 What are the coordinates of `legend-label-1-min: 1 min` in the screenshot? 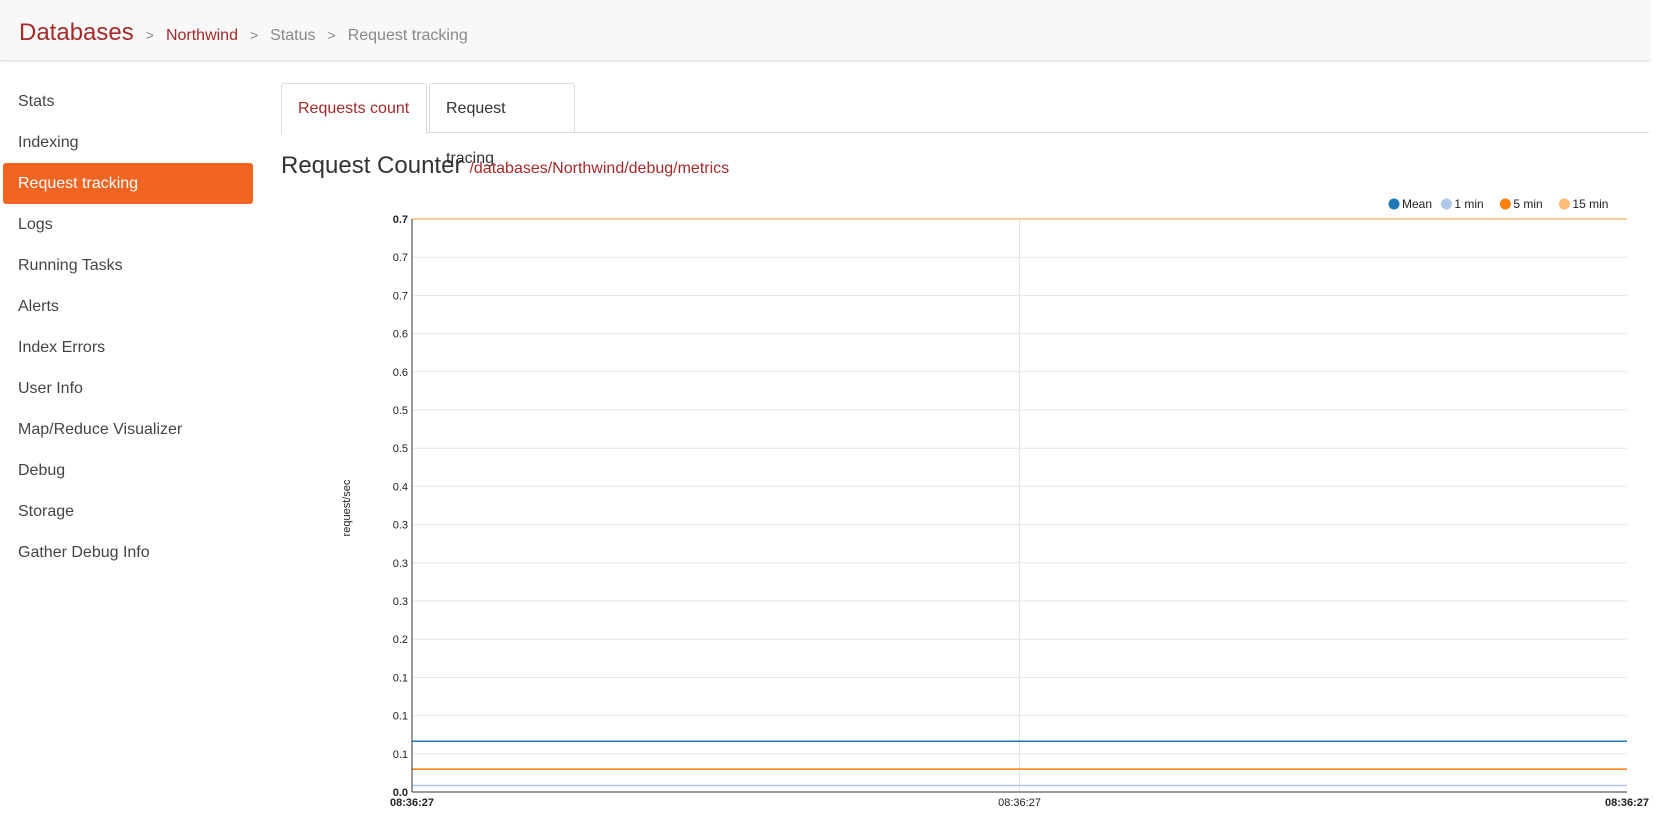 It's located at (1468, 204).